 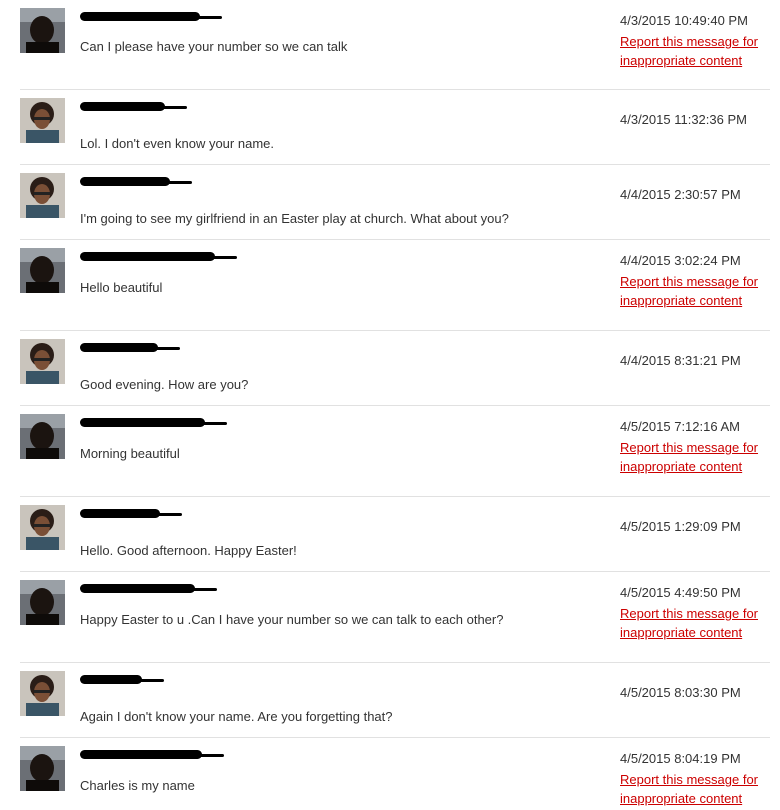 What do you see at coordinates (130, 453) in the screenshot?
I see `message-text: Morning beautiful` at bounding box center [130, 453].